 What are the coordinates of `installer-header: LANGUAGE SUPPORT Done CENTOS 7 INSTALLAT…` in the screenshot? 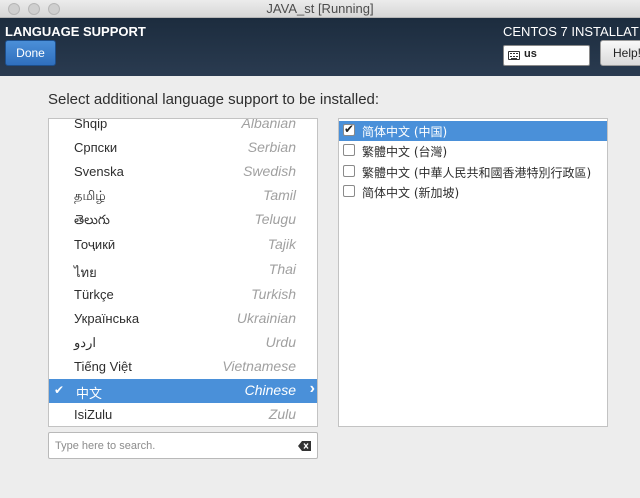 It's located at (320, 47).